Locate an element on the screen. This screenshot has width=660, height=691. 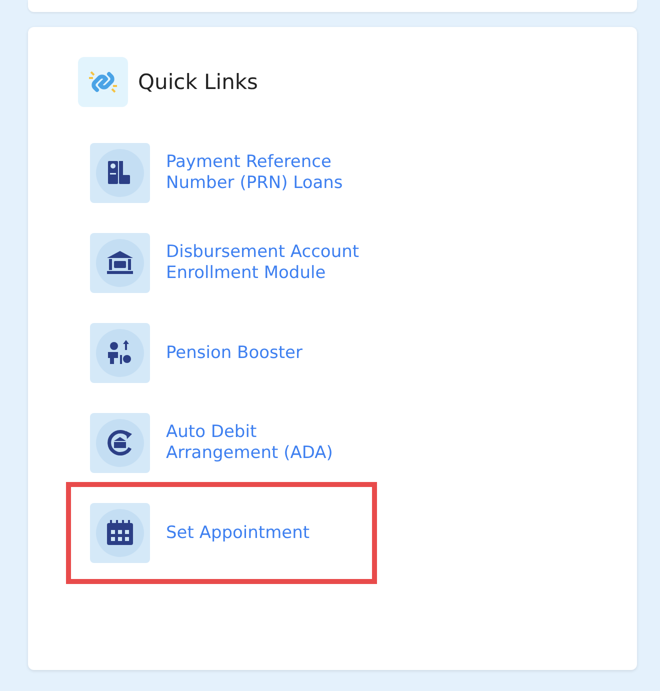
quick-link: Auto Debit Arrangement (ADA) is located at coordinates (269, 443).